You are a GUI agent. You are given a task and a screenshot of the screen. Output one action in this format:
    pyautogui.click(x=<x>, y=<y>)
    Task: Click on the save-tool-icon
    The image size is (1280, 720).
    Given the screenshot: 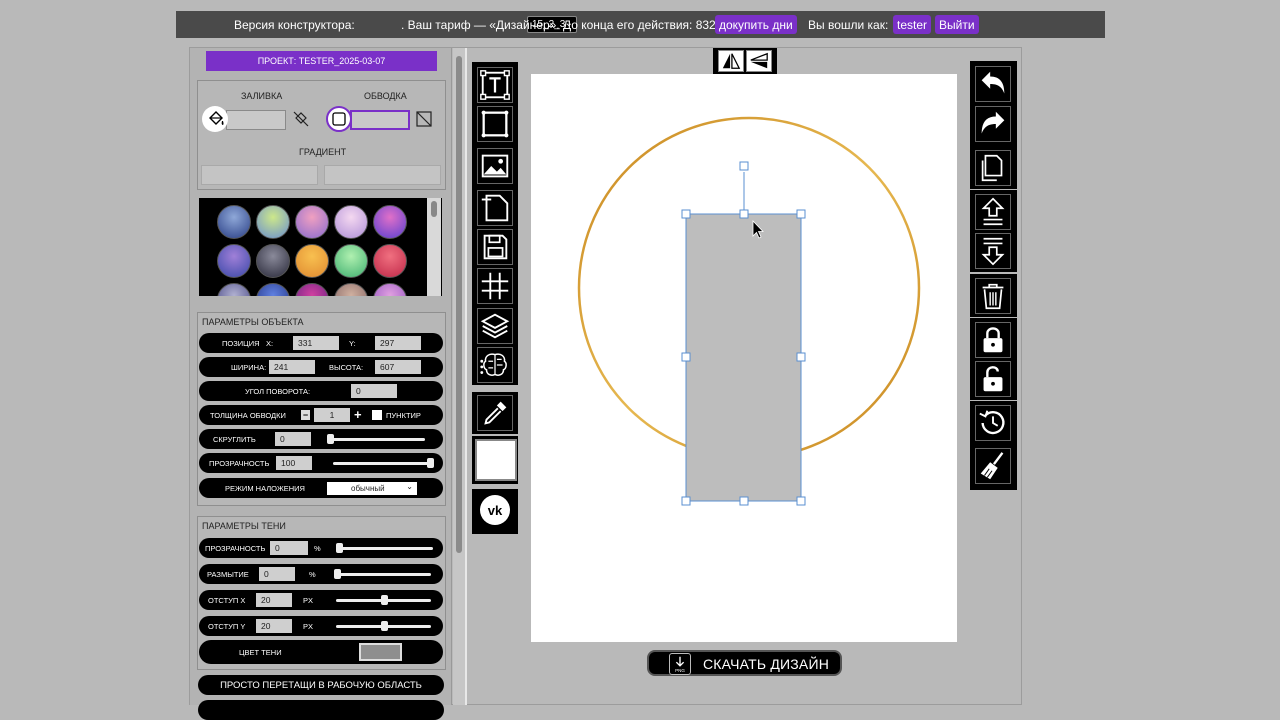 What is the action you would take?
    pyautogui.click(x=495, y=247)
    